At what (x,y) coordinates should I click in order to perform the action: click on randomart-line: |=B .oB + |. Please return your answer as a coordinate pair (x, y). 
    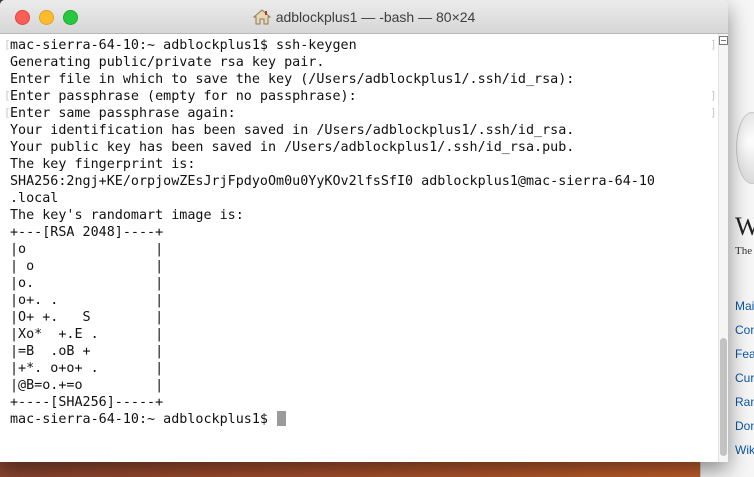
    Looking at the image, I should click on (87, 351).